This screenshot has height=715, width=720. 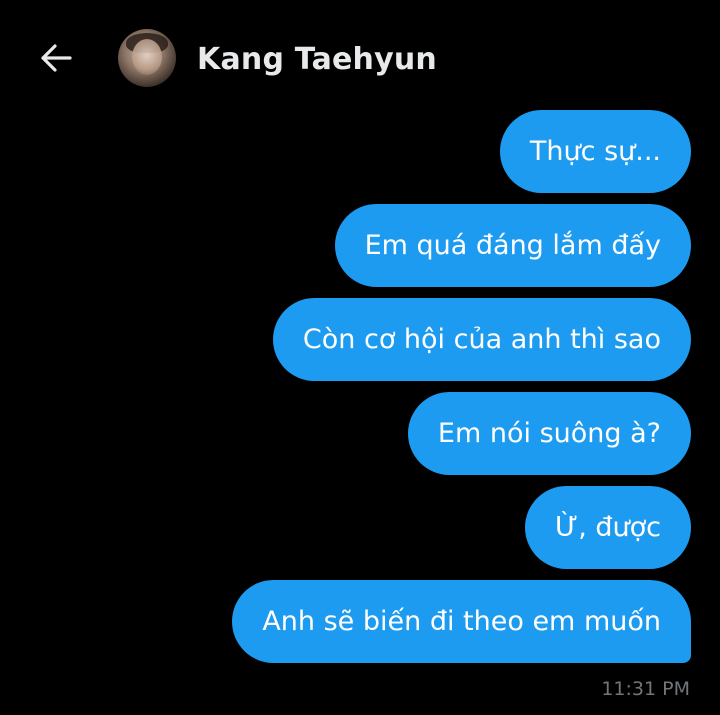 What do you see at coordinates (608, 527) in the screenshot?
I see `message-bubble: Ừ, được` at bounding box center [608, 527].